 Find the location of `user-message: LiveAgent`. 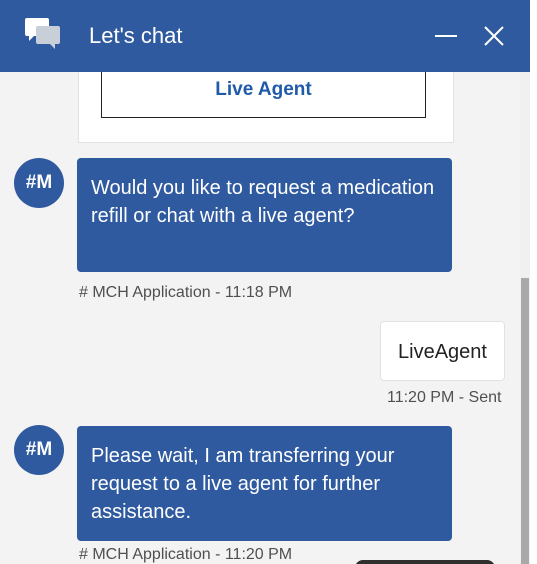

user-message: LiveAgent is located at coordinates (442, 351).